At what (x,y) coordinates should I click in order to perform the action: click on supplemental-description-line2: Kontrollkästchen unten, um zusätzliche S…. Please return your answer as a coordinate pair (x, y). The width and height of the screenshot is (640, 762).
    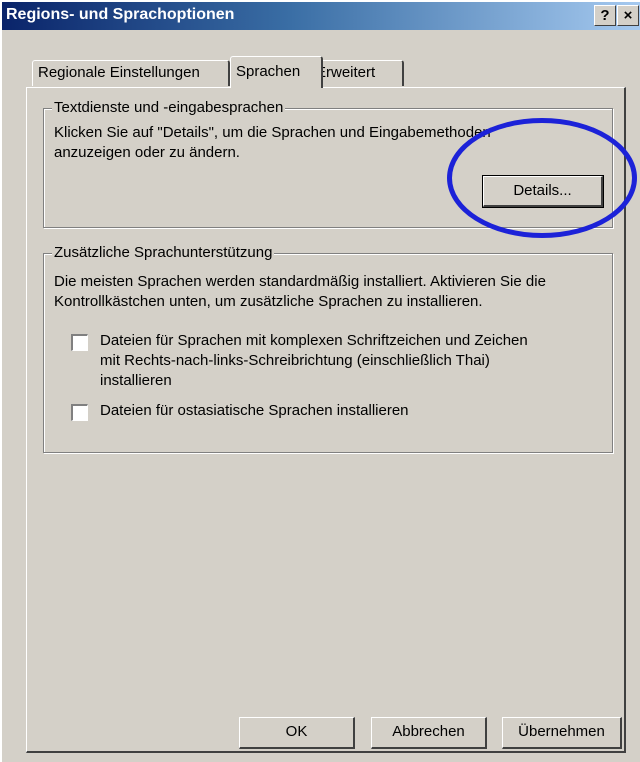
    Looking at the image, I should click on (268, 301).